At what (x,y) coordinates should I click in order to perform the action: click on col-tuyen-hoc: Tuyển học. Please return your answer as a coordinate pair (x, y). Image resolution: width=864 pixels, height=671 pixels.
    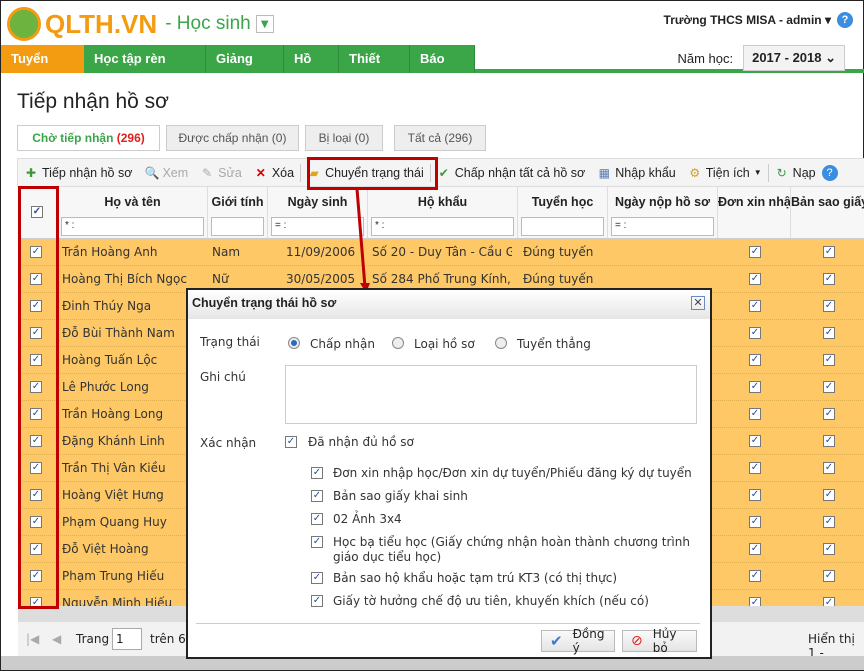
    Looking at the image, I should click on (563, 213).